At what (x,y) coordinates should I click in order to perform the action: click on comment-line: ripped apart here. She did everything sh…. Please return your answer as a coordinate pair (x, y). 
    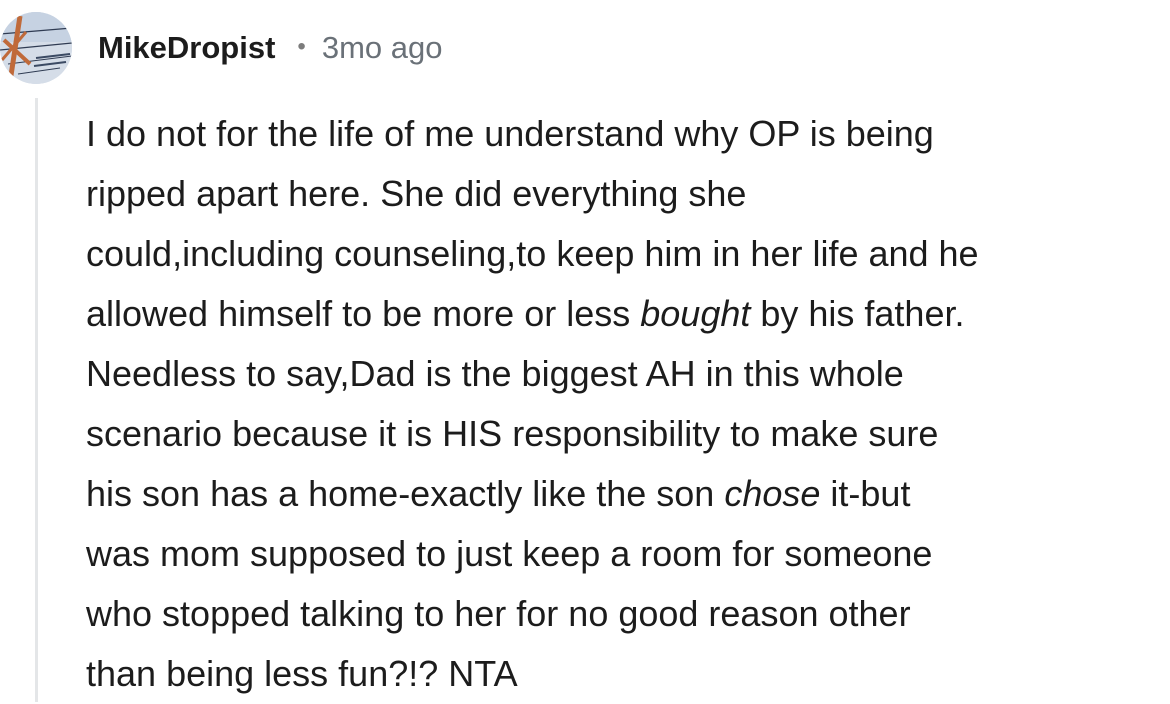
    Looking at the image, I should click on (628, 194).